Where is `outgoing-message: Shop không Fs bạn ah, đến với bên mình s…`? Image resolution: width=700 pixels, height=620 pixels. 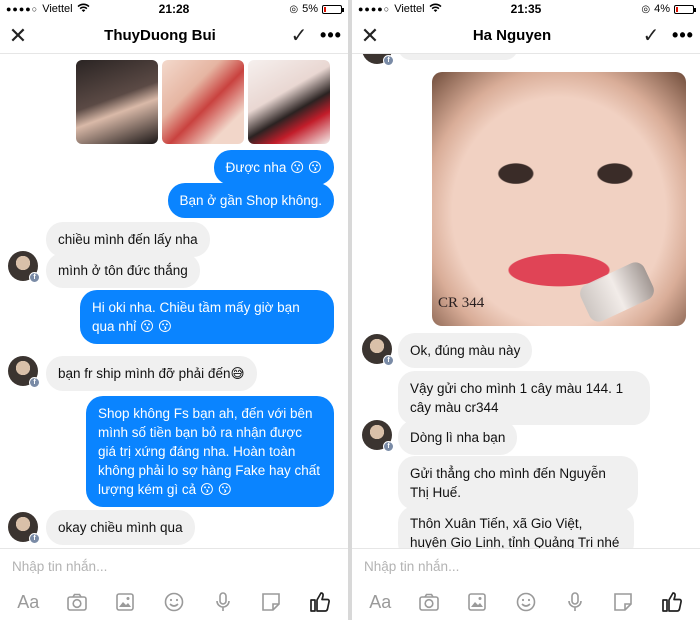 outgoing-message: Shop không Fs bạn ah, đến với bên mình s… is located at coordinates (210, 451).